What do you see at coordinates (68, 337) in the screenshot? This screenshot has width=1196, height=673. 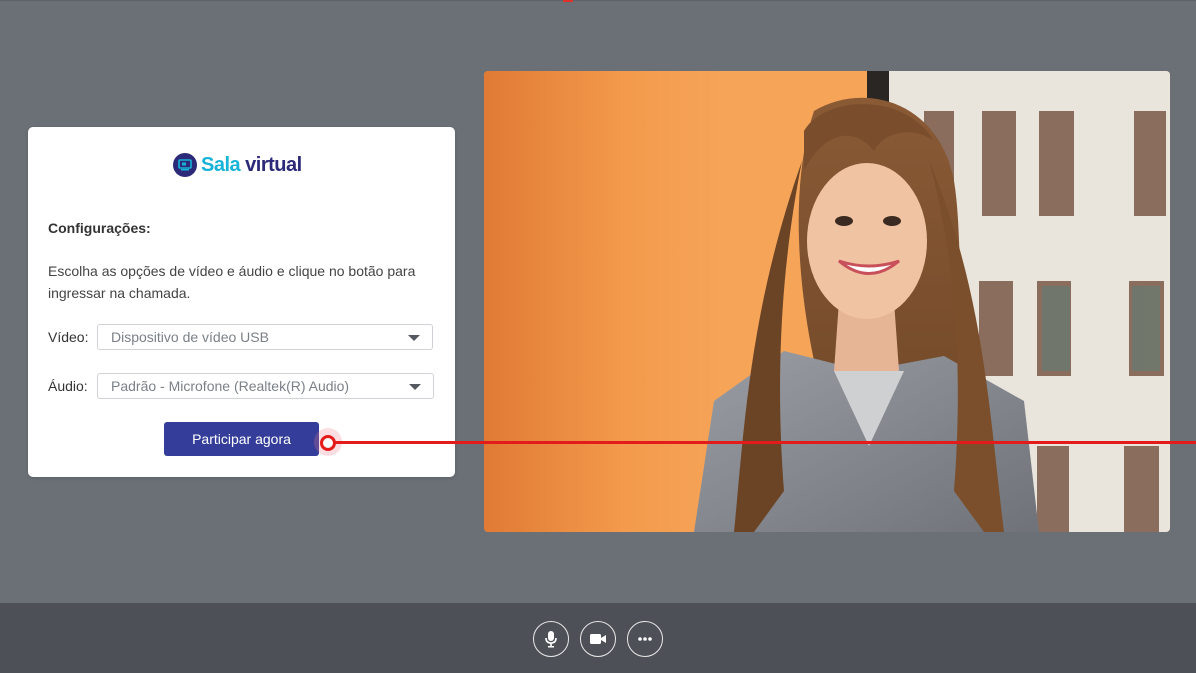 I see `video-label: Vídeo:` at bounding box center [68, 337].